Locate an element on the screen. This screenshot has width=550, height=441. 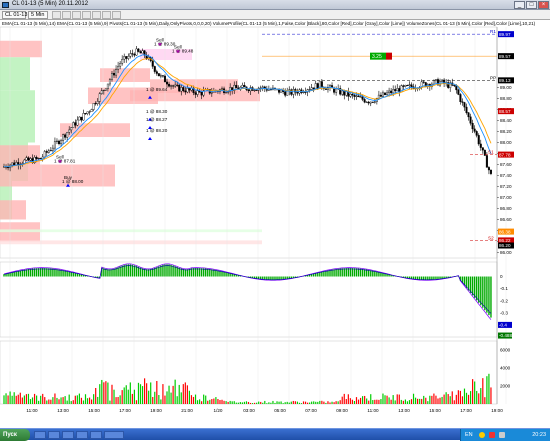
pivot-label: R1 is located at coordinates (493, 31).